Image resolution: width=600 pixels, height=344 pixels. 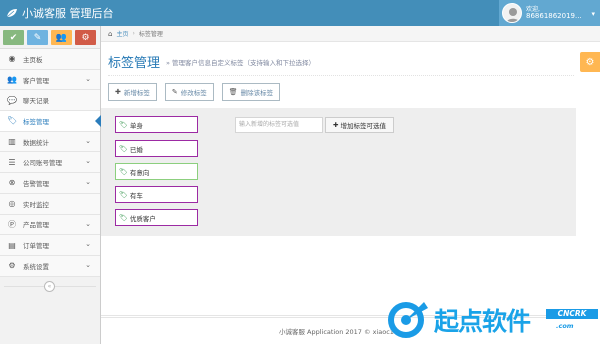 I want to click on product-icon: Ⓟ, so click(x=12, y=224).